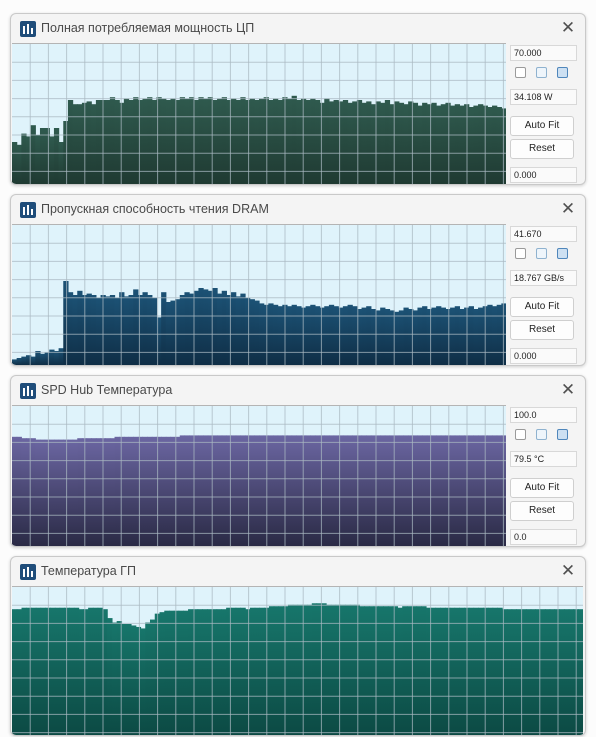 This screenshot has height=737, width=596. What do you see at coordinates (298, 390) in the screenshot?
I see `title-bar: SPD Hub Температура ✕` at bounding box center [298, 390].